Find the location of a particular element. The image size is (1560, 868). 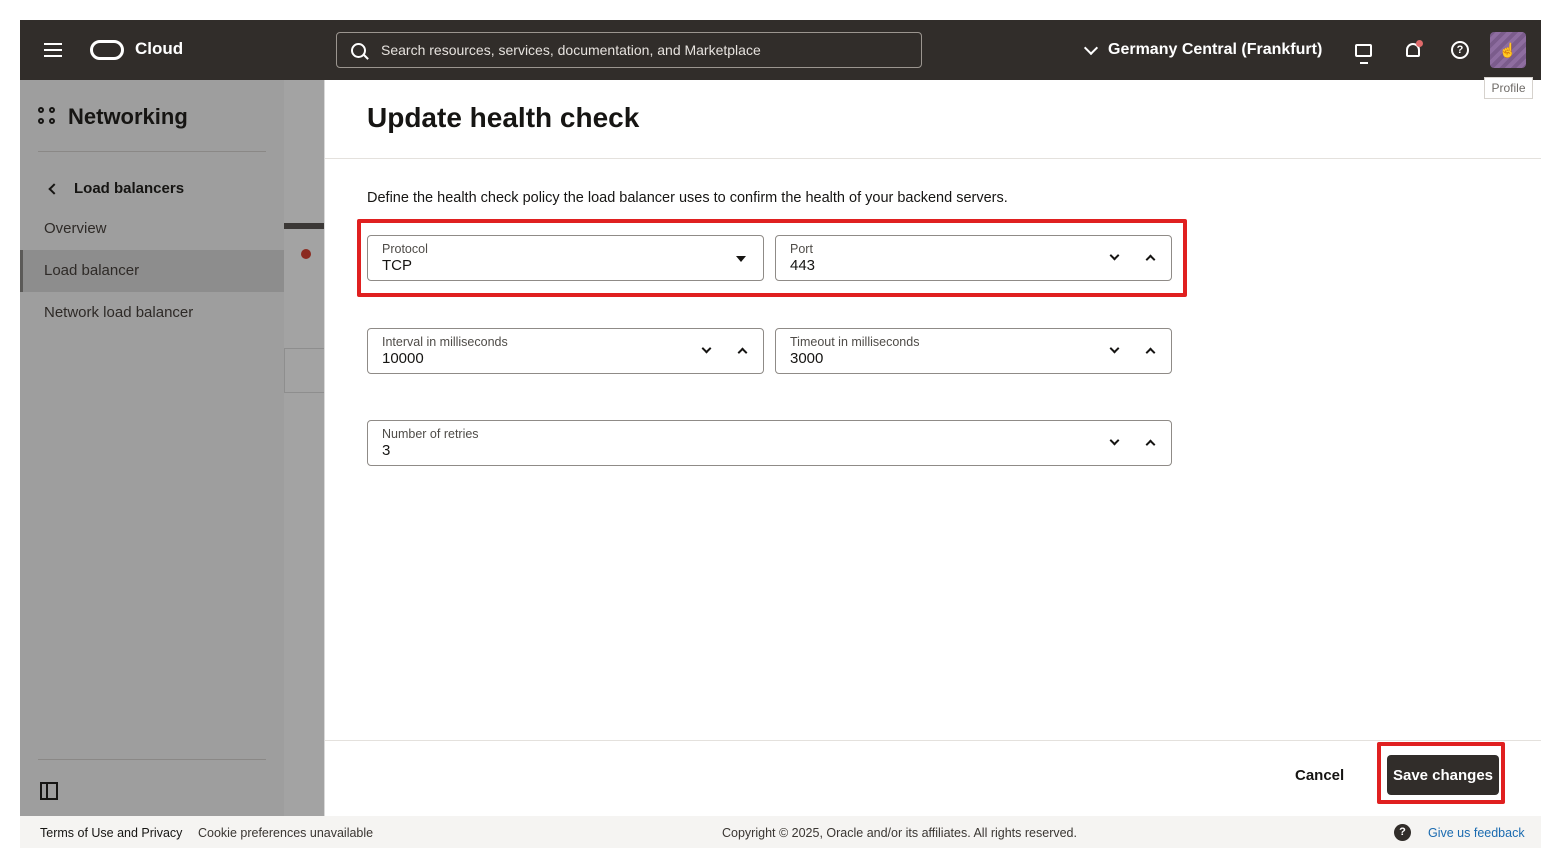

notifications-button is located at coordinates (1413, 50).